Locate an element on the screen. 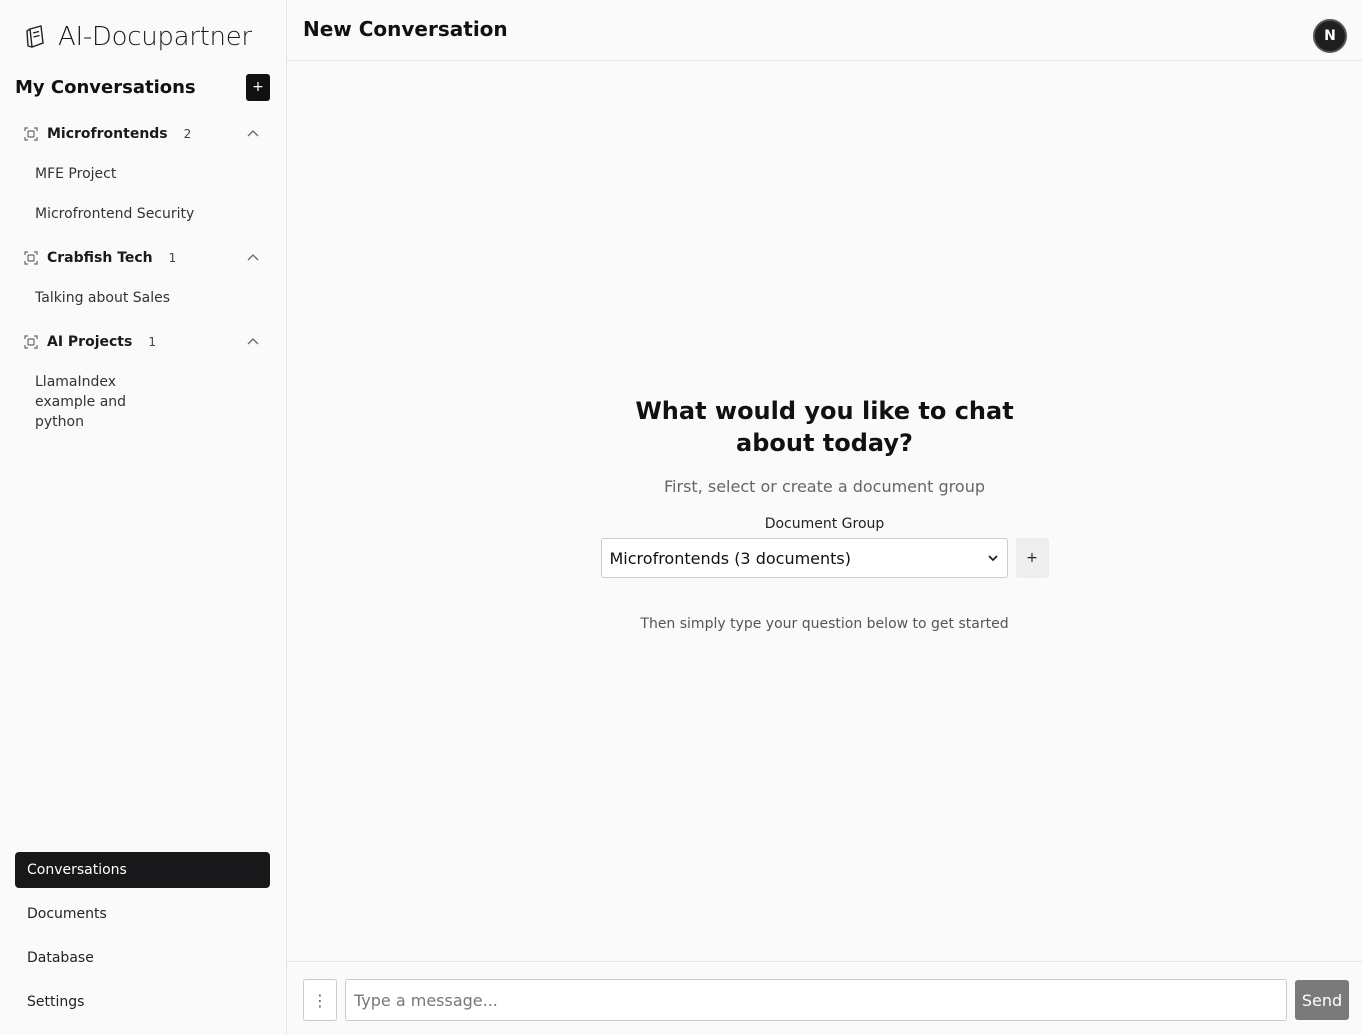 The width and height of the screenshot is (1362, 1035). group-name: AI Projects is located at coordinates (90, 342).